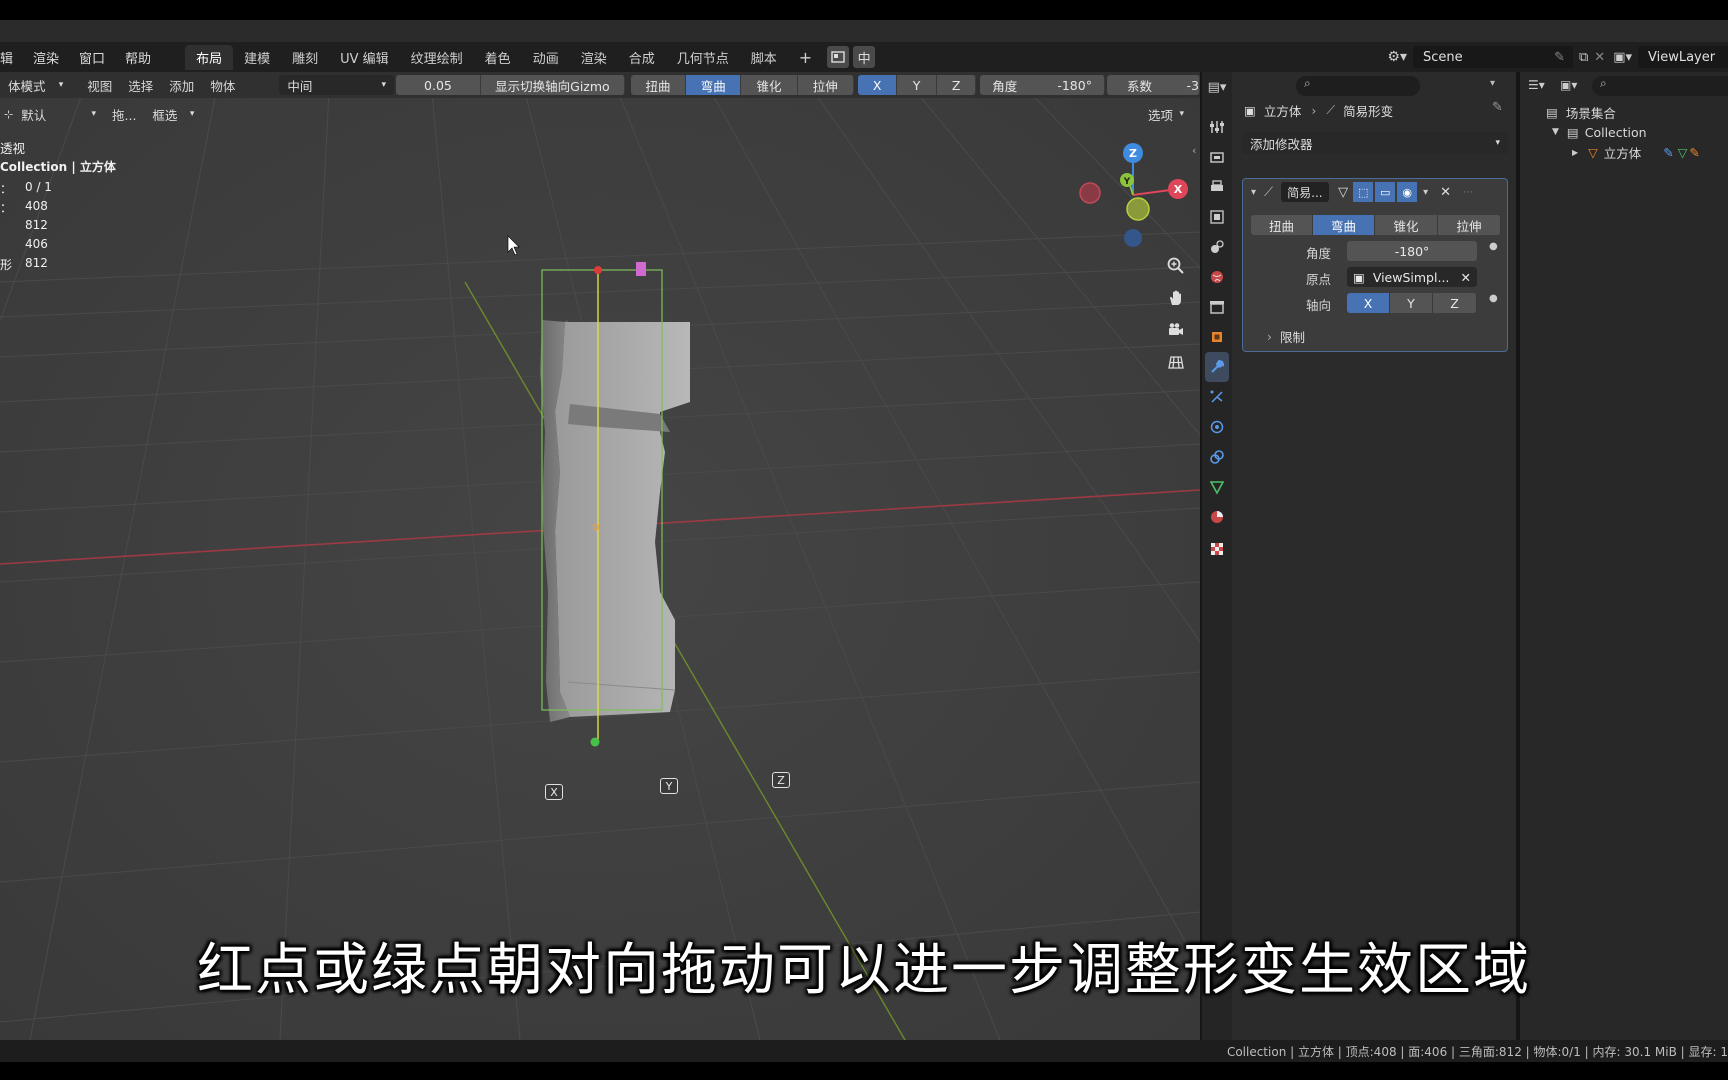 This screenshot has height=1080, width=1728. What do you see at coordinates (1358, 86) in the screenshot?
I see `properties-search: ⌕` at bounding box center [1358, 86].